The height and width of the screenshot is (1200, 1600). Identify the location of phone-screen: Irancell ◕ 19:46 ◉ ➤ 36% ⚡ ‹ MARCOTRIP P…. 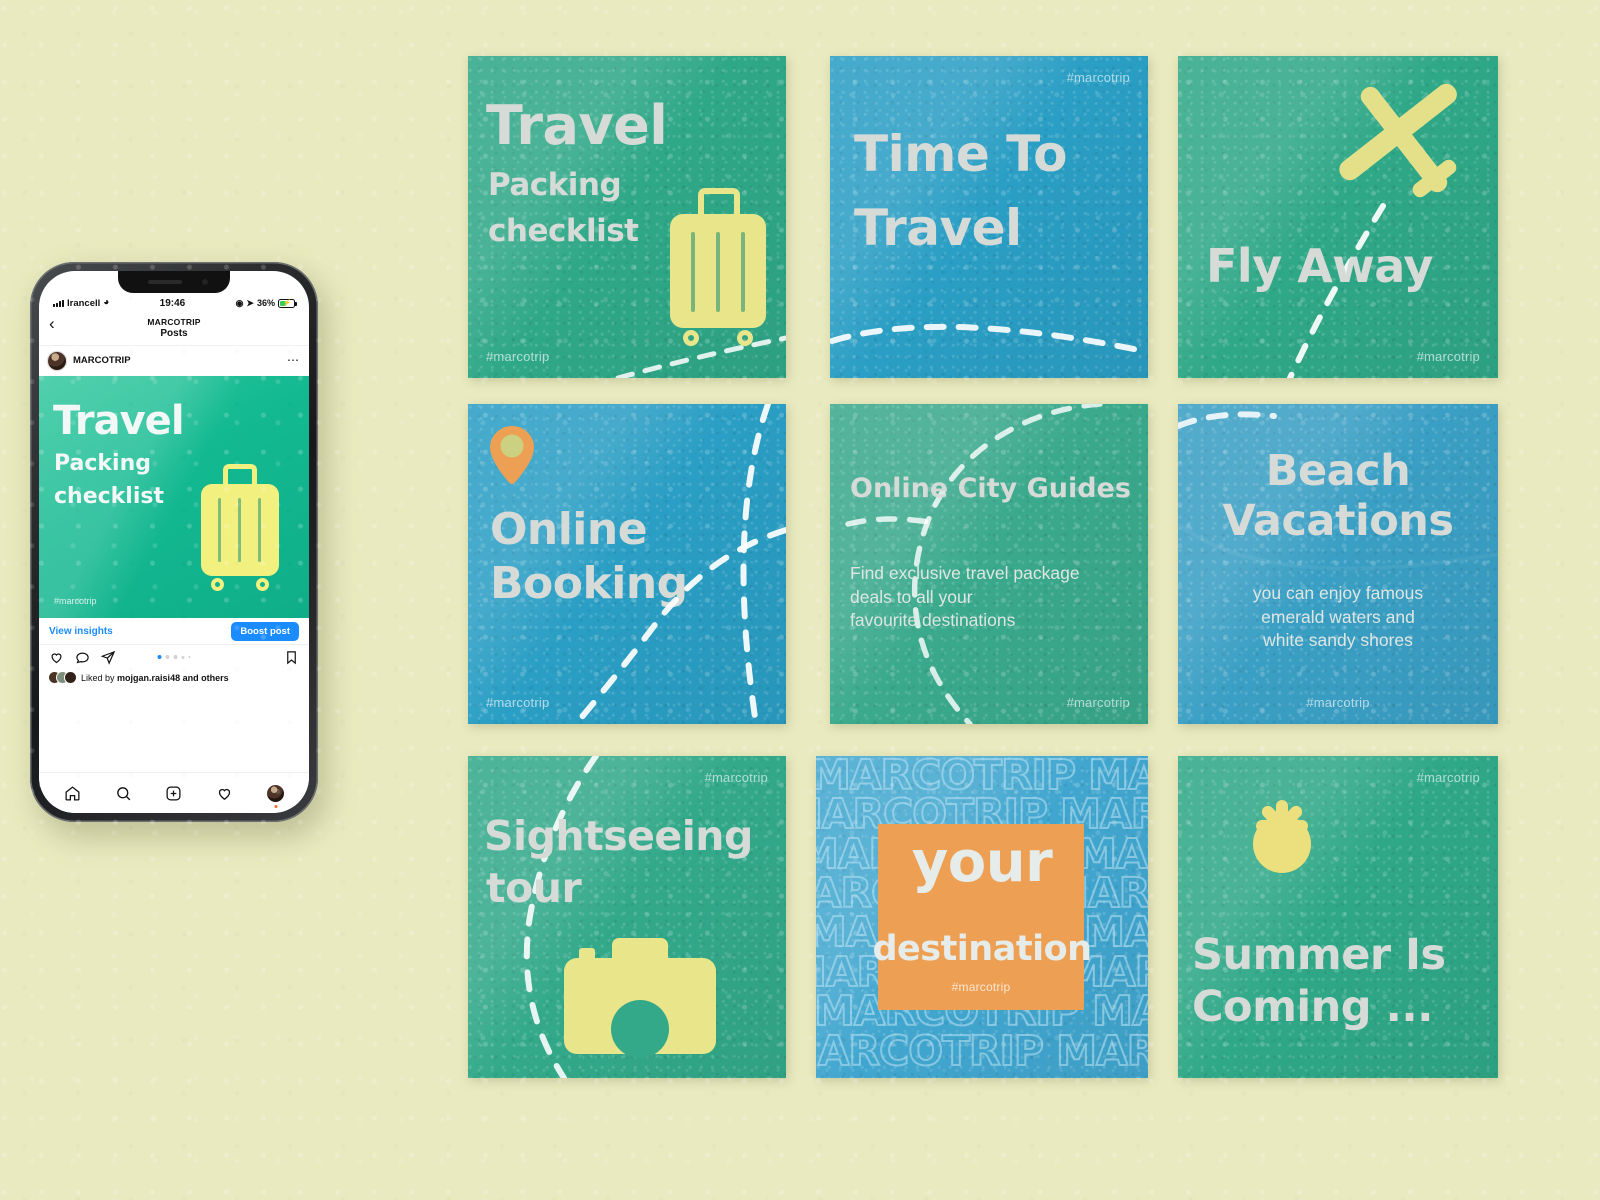
(174, 542).